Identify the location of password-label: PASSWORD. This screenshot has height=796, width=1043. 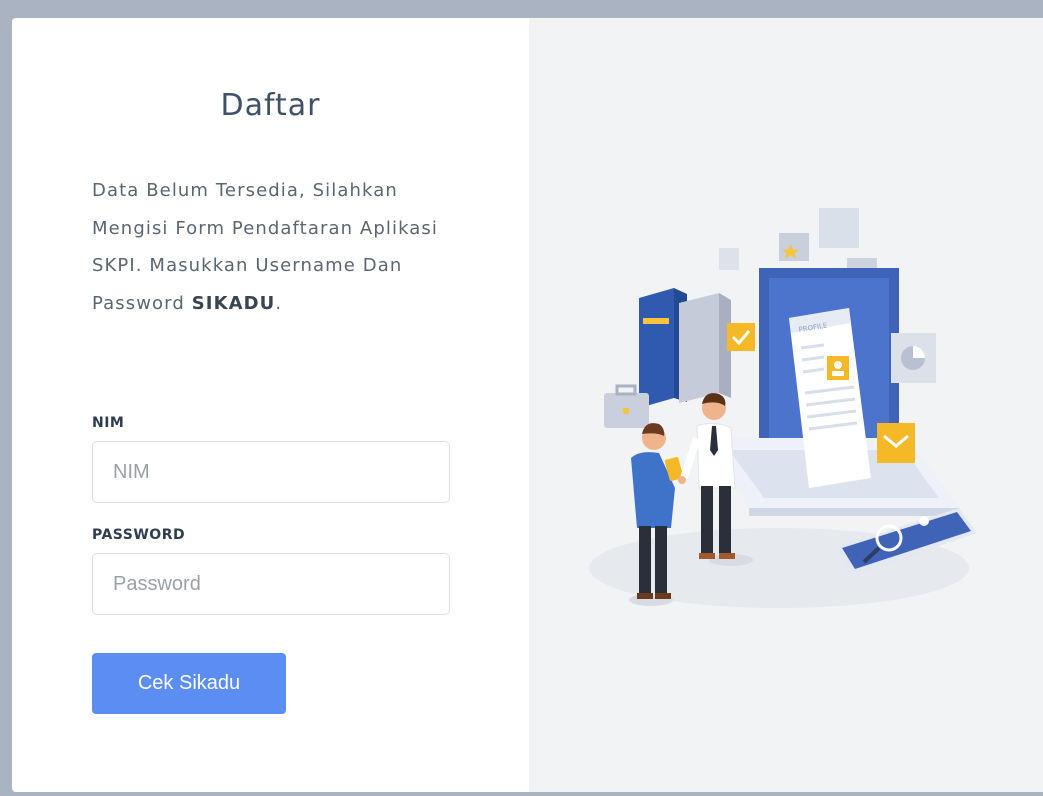
(139, 535).